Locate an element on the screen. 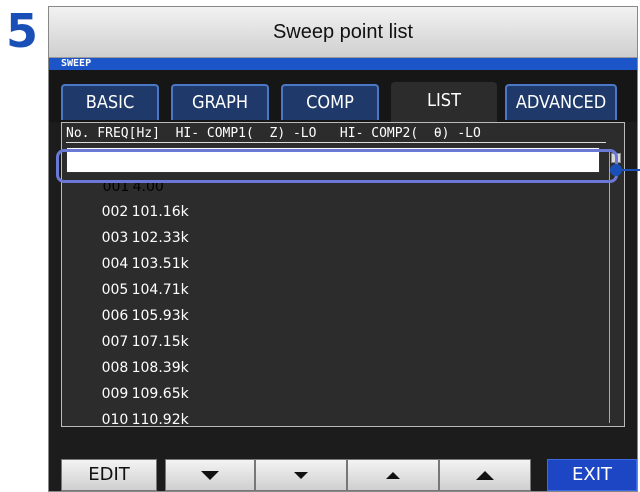 The width and height of the screenshot is (640, 492). list-row-selected: 001 4.00 is located at coordinates (333, 171).